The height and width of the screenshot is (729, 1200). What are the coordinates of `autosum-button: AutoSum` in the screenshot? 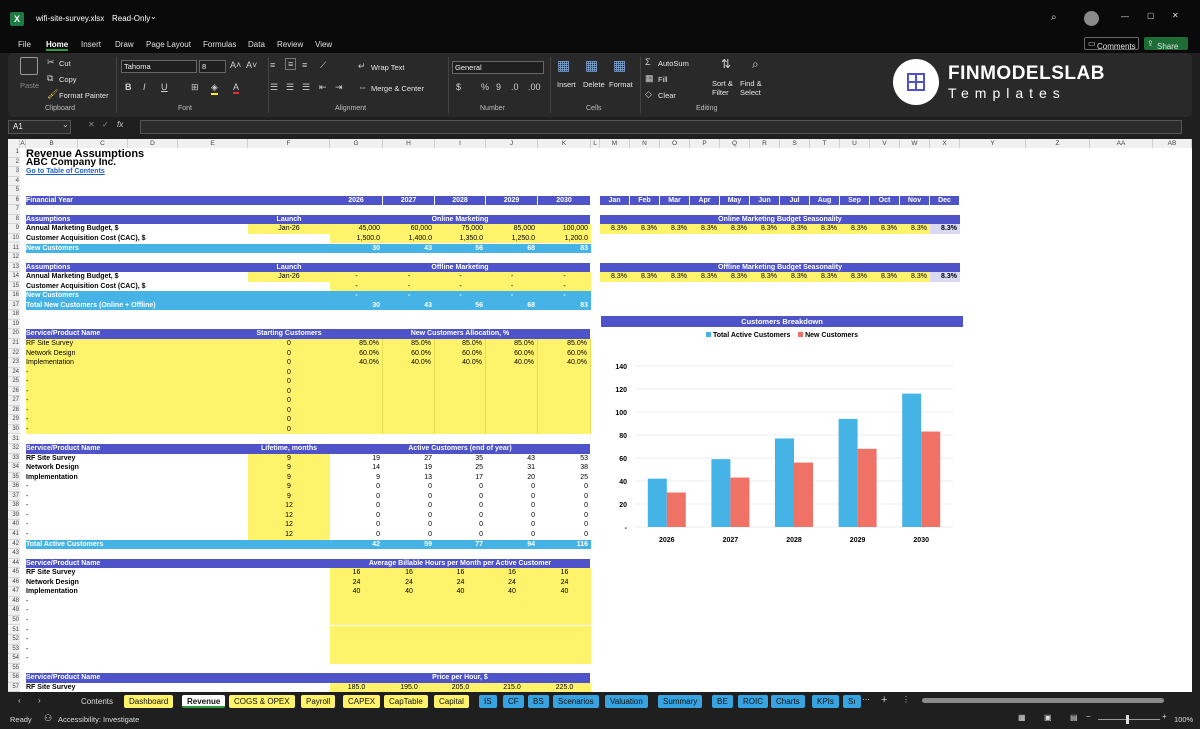 It's located at (673, 63).